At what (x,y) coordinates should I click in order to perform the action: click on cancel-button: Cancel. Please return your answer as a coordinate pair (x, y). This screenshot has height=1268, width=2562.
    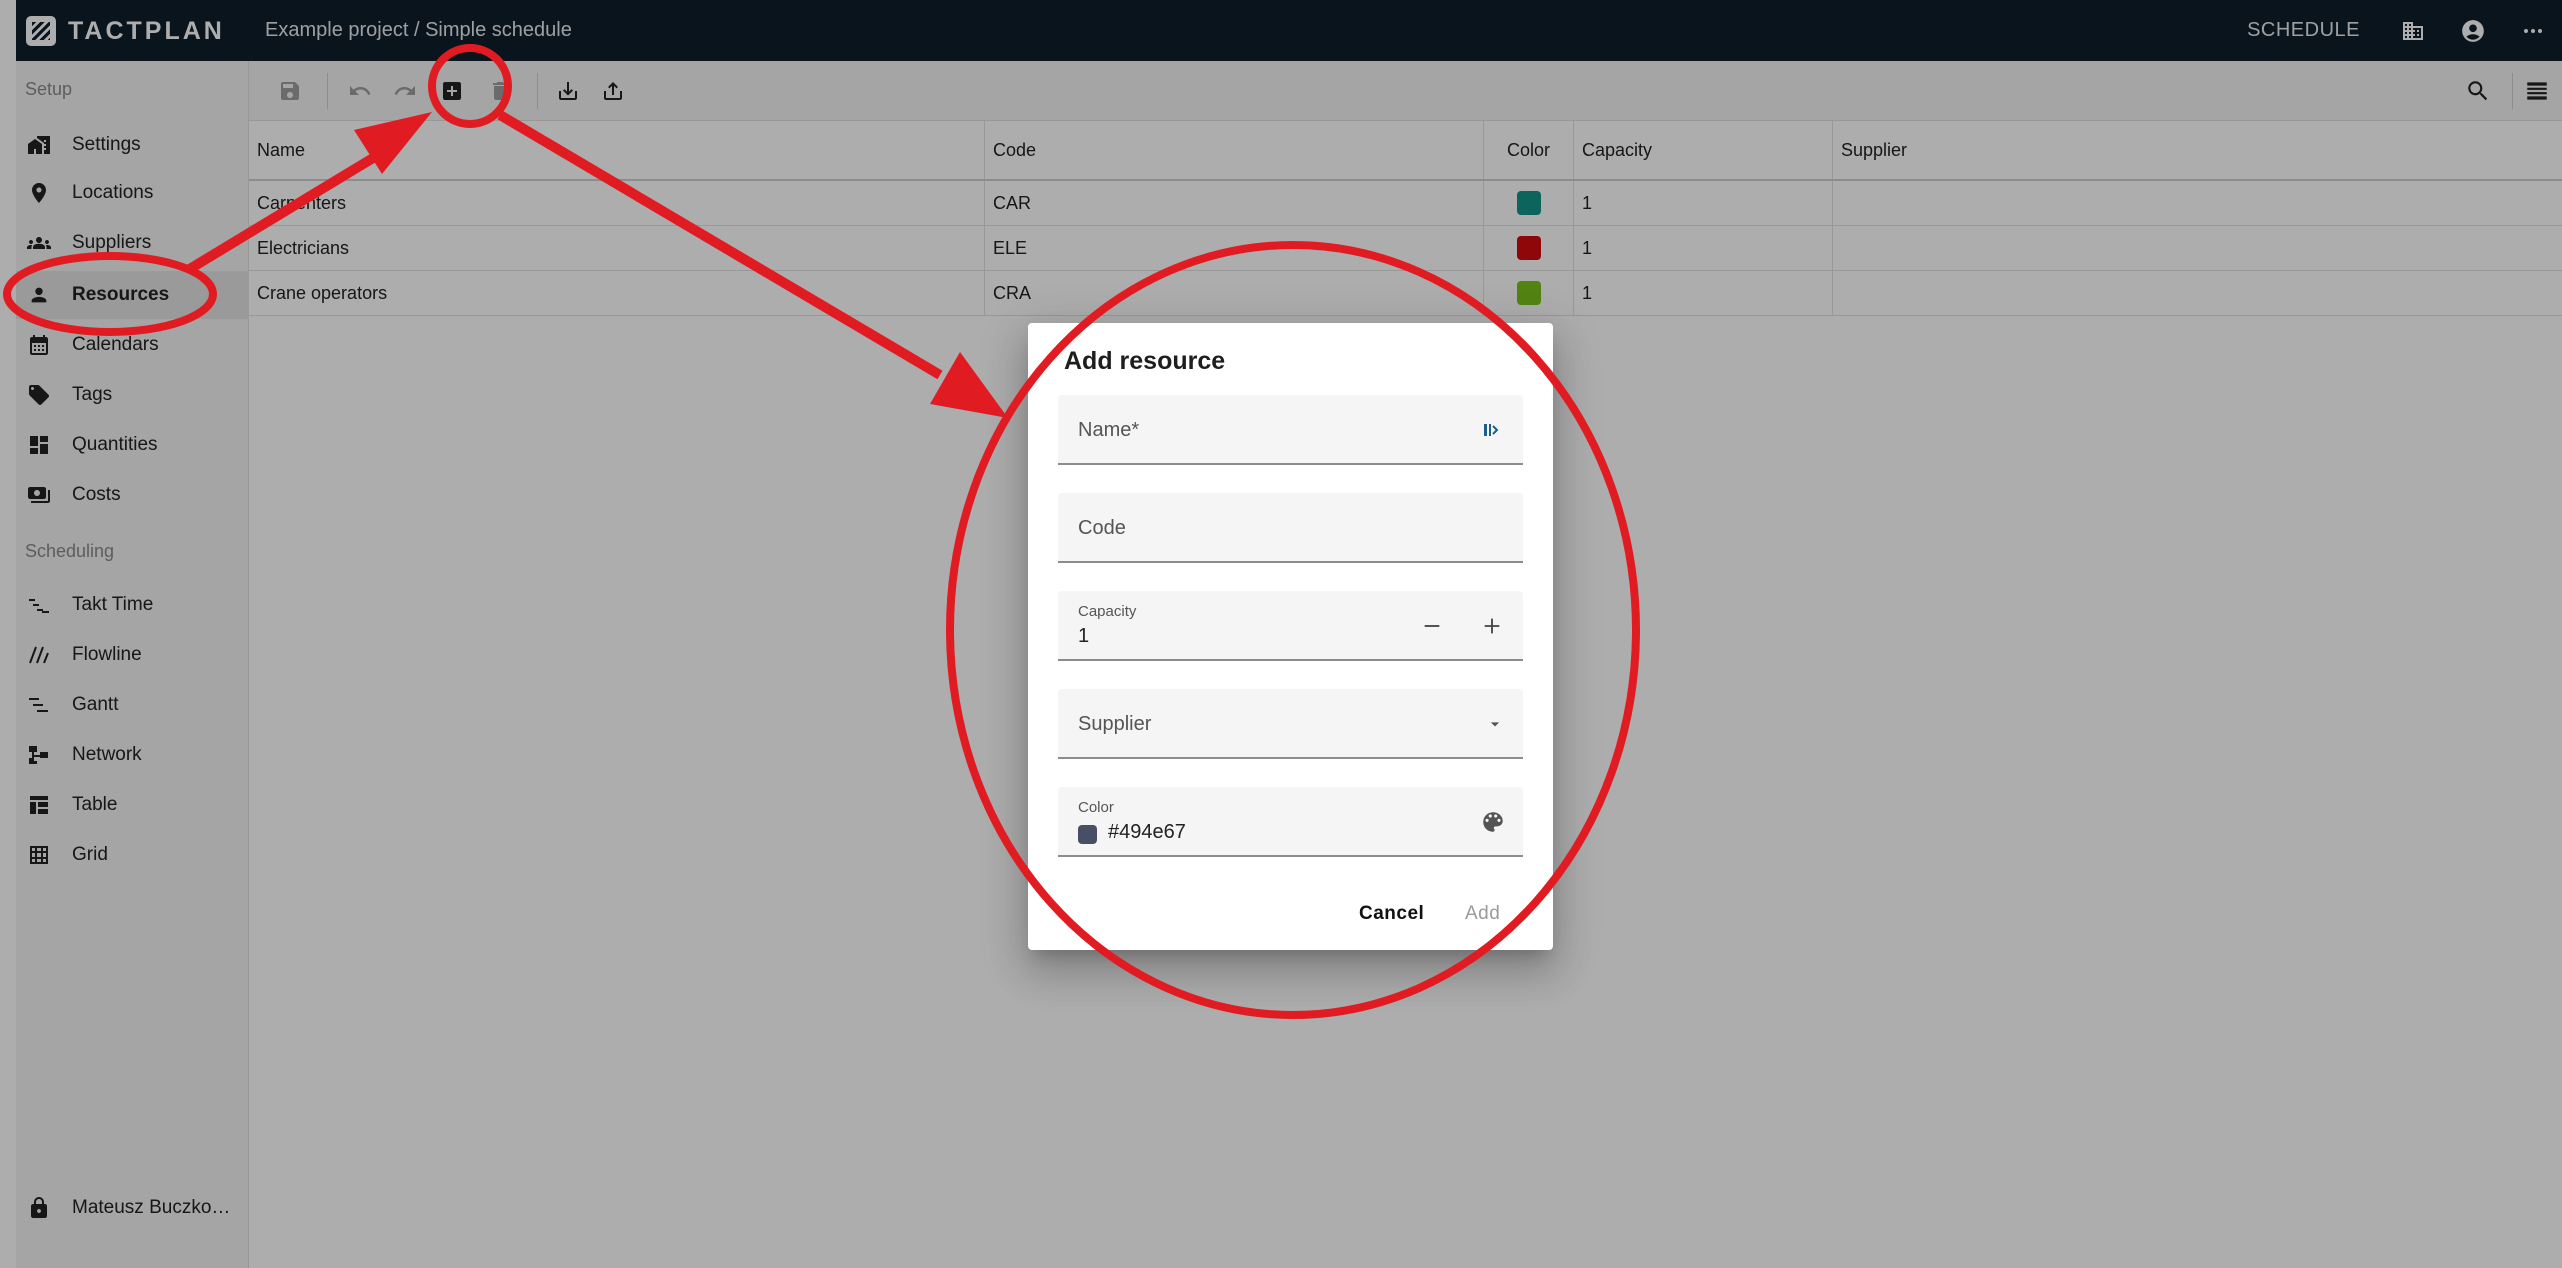
    Looking at the image, I should click on (1391, 914).